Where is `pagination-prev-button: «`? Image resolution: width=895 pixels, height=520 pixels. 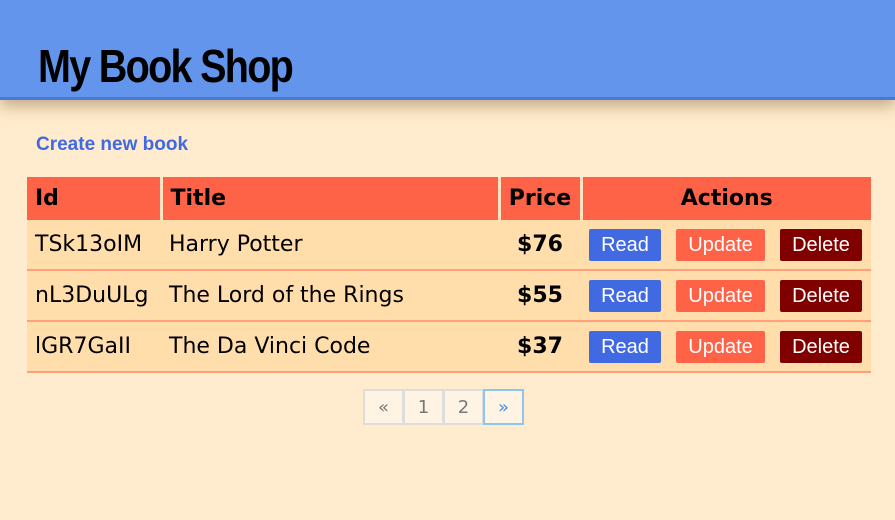 pagination-prev-button: « is located at coordinates (383, 407).